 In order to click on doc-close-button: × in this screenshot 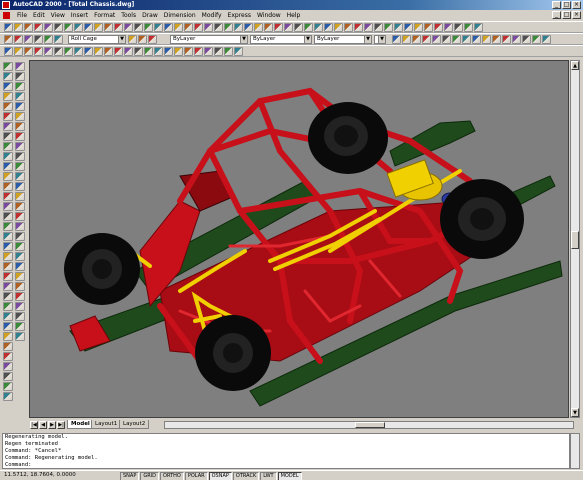, I will do `click(576, 15)`.